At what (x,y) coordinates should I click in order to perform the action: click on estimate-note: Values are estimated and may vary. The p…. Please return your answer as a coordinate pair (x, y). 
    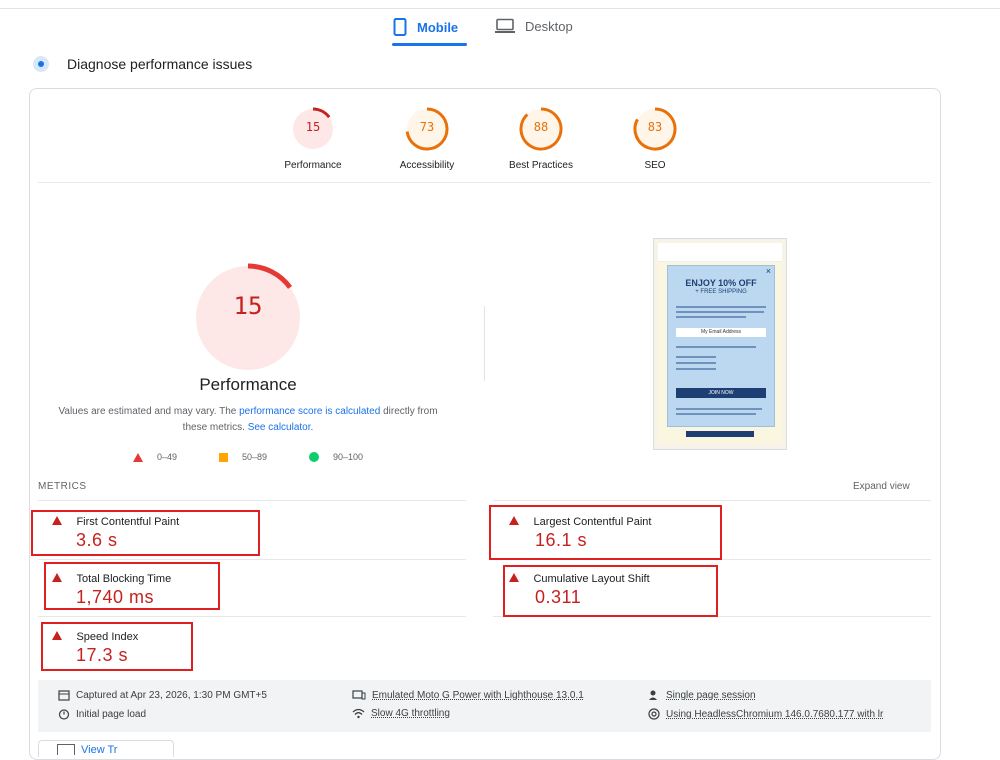
    Looking at the image, I should click on (248, 420).